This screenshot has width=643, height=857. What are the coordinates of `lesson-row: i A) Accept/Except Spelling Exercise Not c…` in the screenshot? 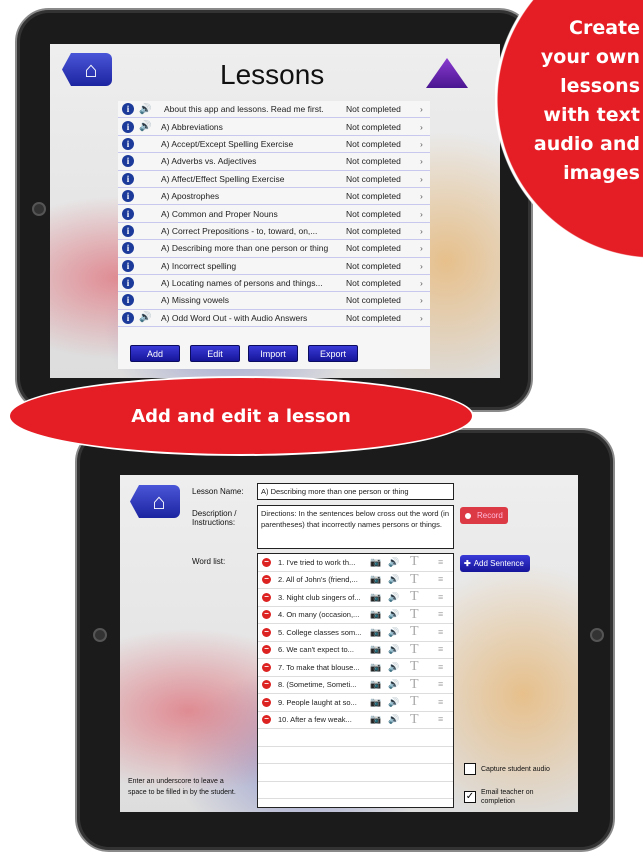 It's located at (274, 145).